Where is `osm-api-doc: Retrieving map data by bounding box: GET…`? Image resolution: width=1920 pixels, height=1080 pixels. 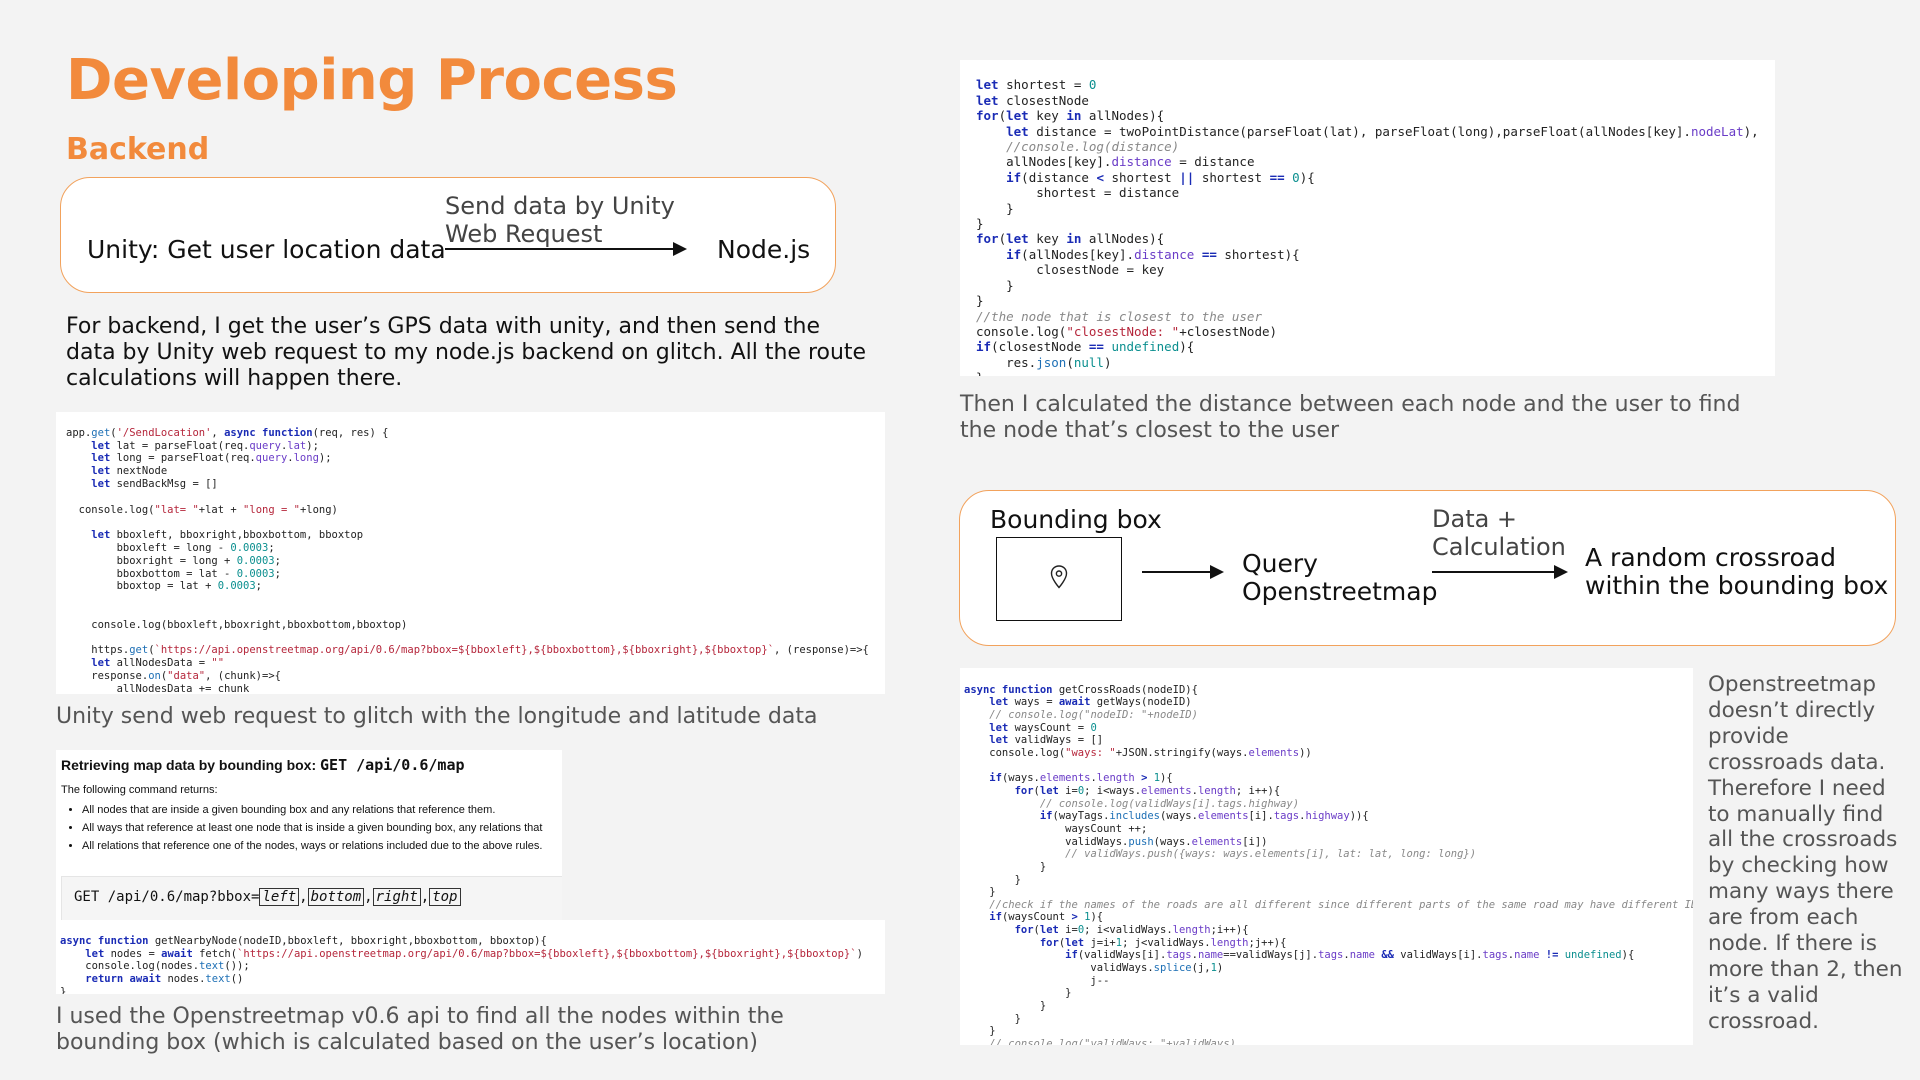 osm-api-doc: Retrieving map data by bounding box: GET… is located at coordinates (309, 835).